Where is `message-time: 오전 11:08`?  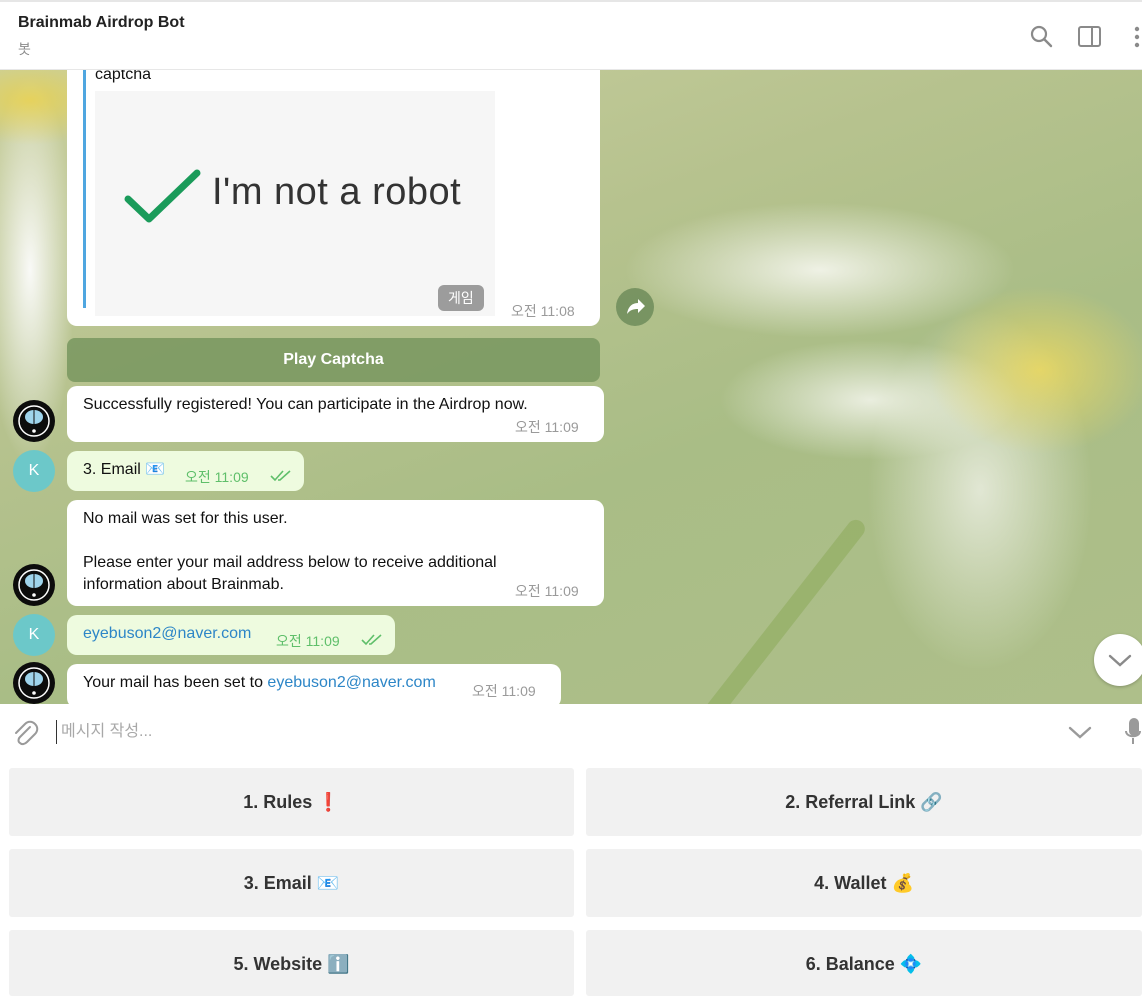
message-time: 오전 11:08 is located at coordinates (543, 311).